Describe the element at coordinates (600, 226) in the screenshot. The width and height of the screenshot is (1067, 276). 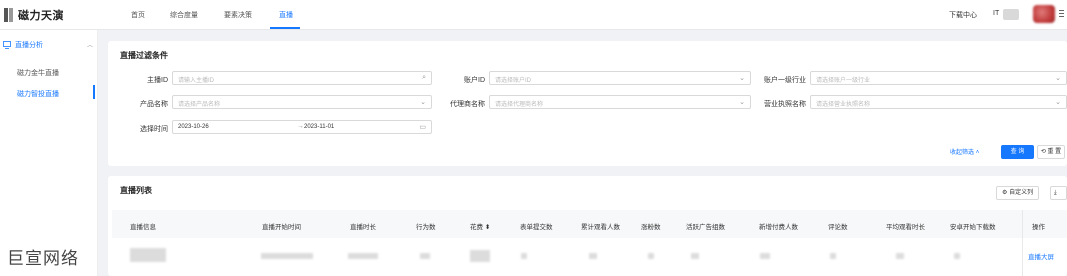
I see `col-total-viewers: 累计观看人数` at that location.